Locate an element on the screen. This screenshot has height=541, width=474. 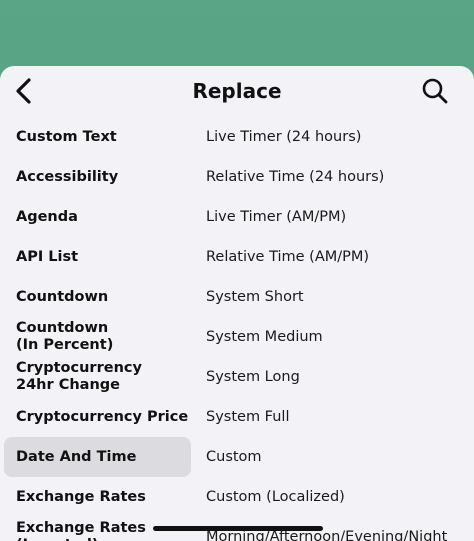
category-item-custom-text: Custom Text is located at coordinates (97, 137).